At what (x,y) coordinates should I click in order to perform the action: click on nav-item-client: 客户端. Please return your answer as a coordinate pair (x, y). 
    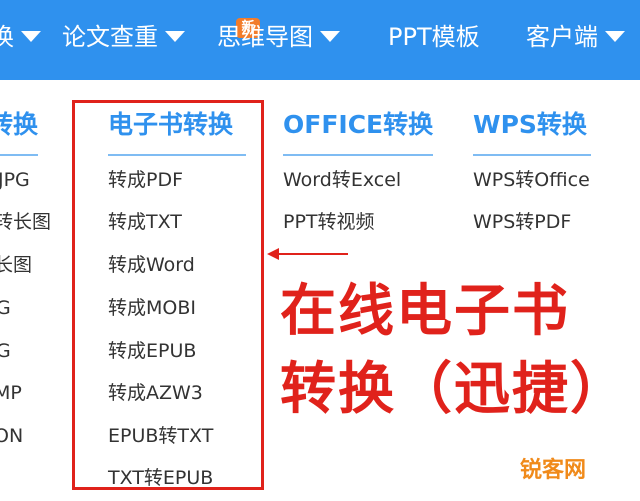
    Looking at the image, I should click on (575, 37).